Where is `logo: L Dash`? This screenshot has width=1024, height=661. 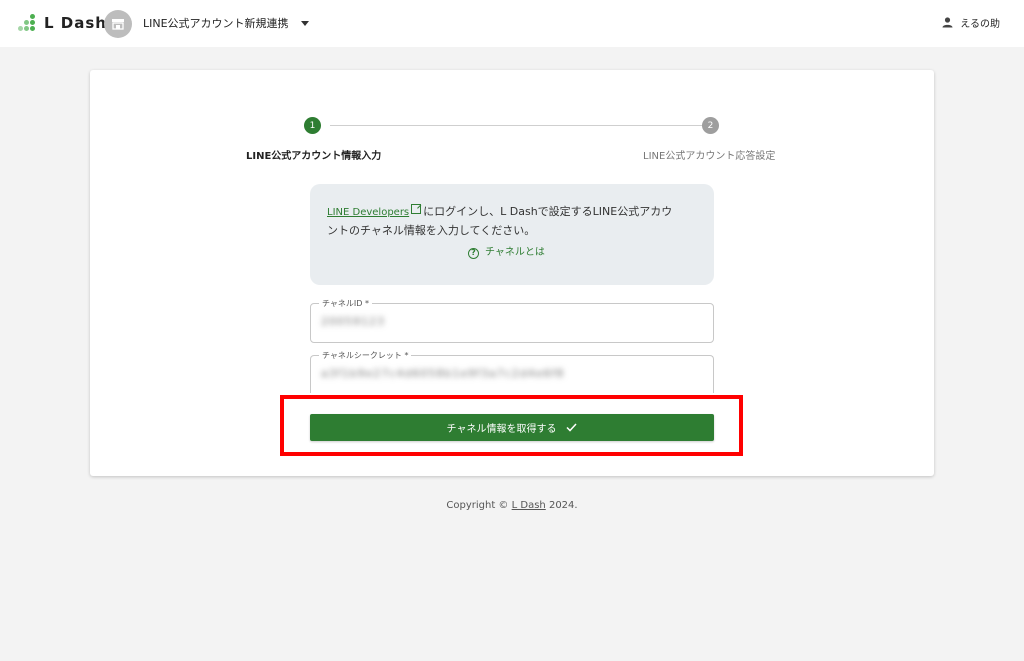 logo: L Dash is located at coordinates (62, 23).